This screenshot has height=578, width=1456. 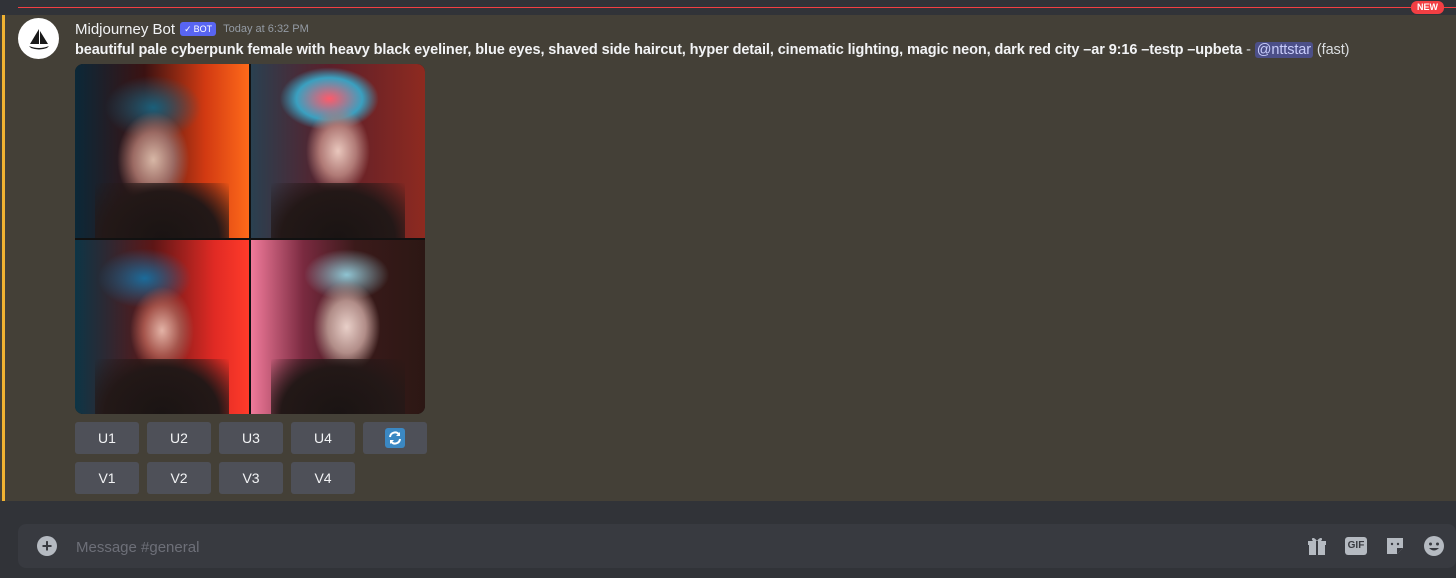 I want to click on avatar, so click(x=38, y=38).